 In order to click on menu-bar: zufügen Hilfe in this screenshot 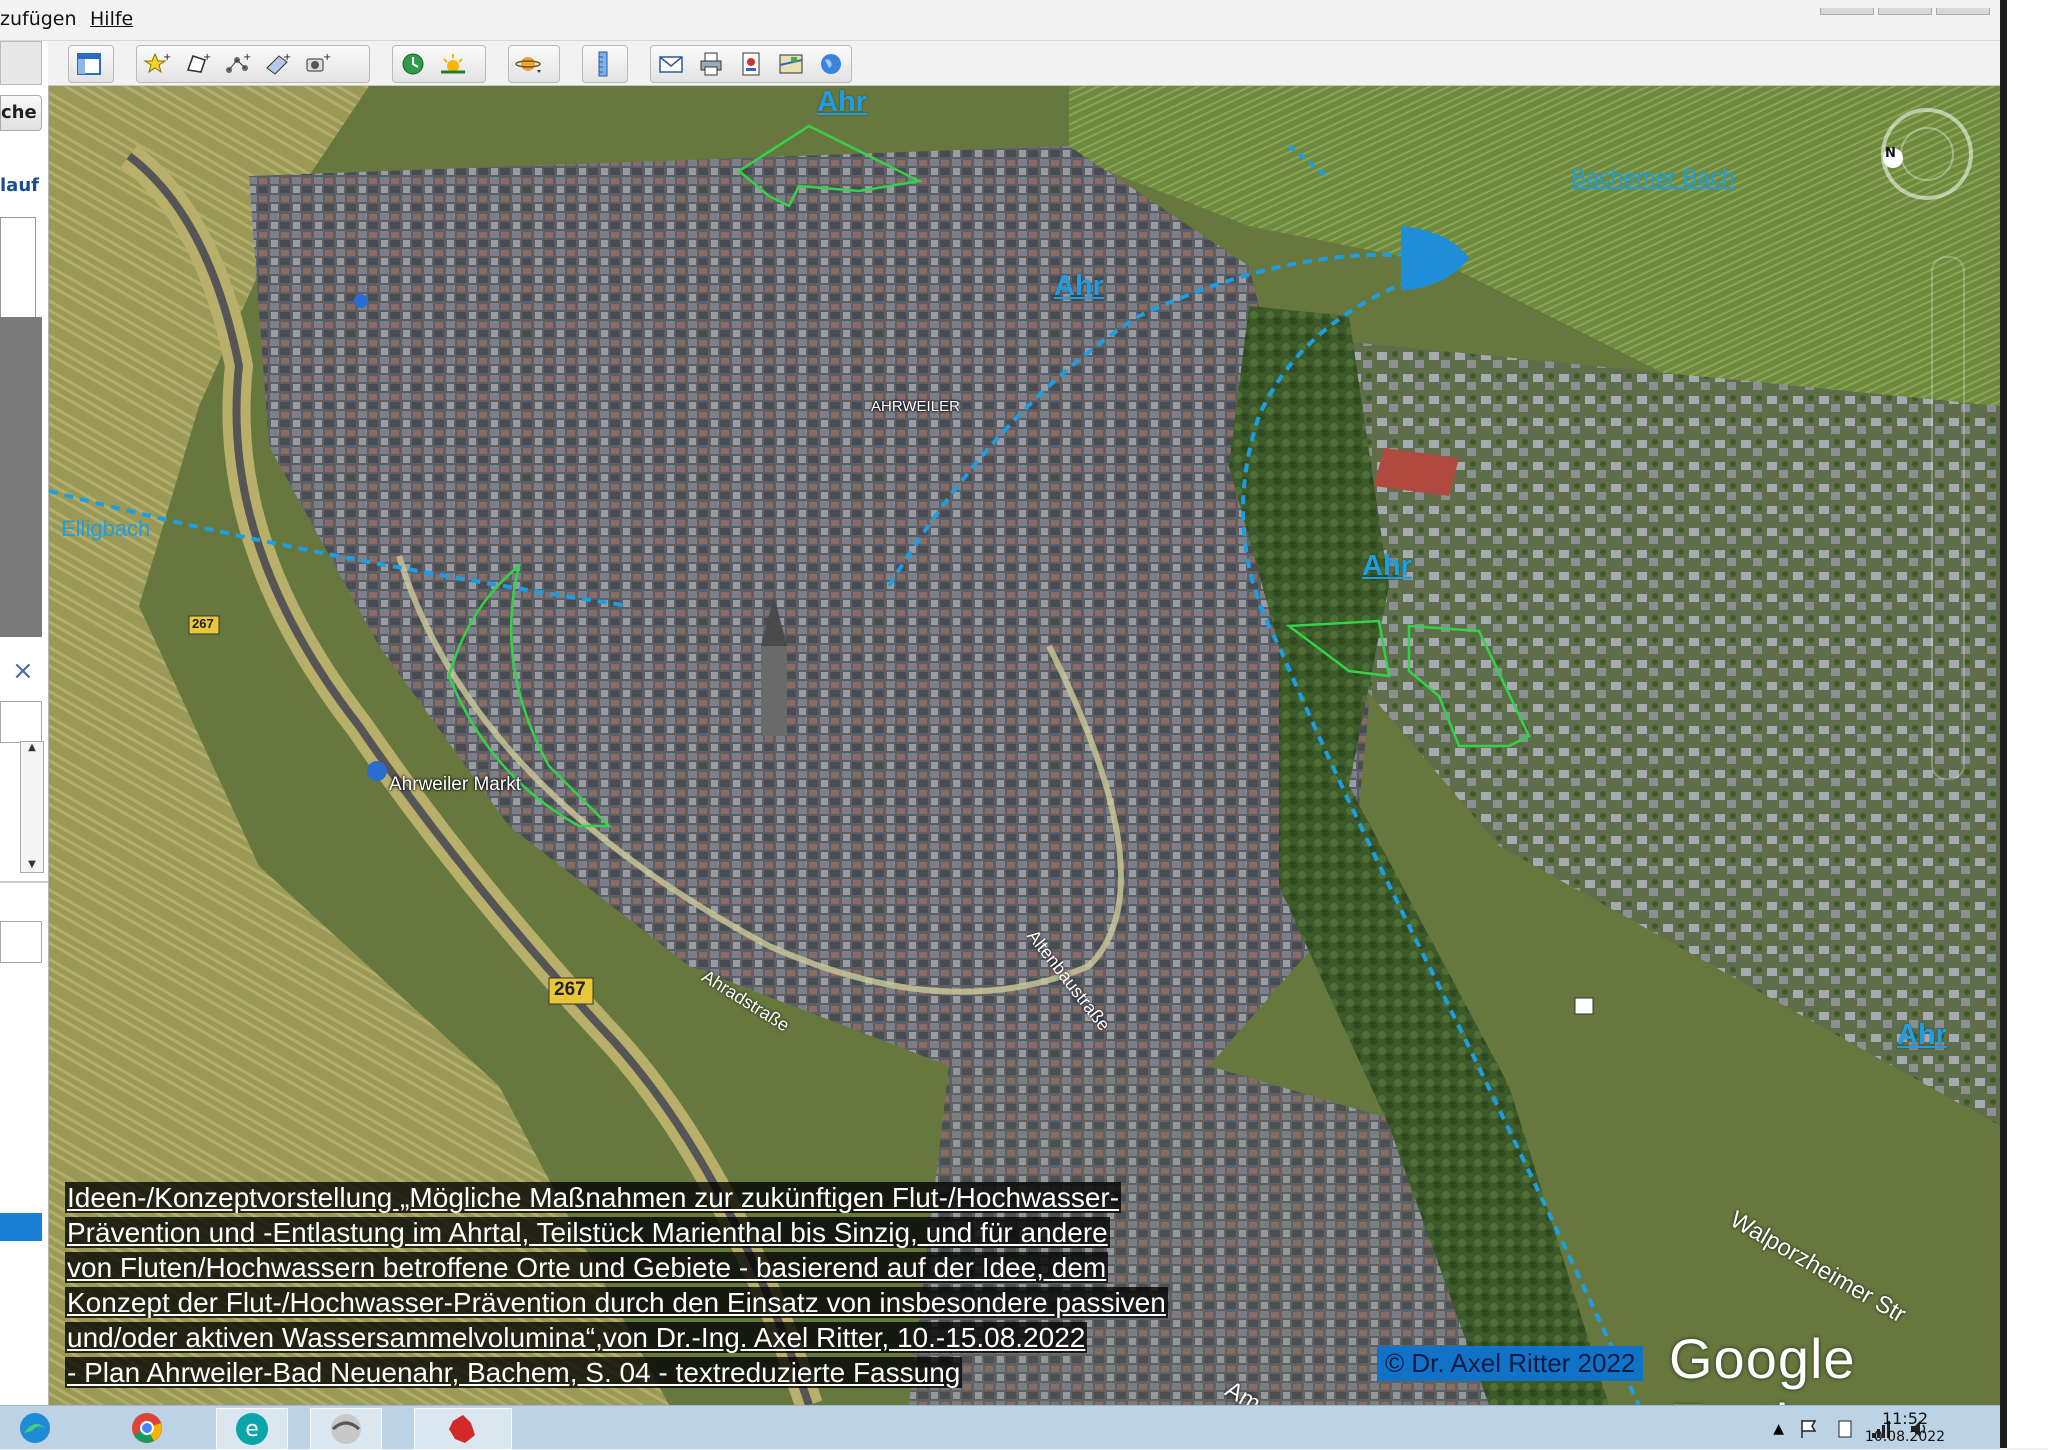, I will do `click(1000, 20)`.